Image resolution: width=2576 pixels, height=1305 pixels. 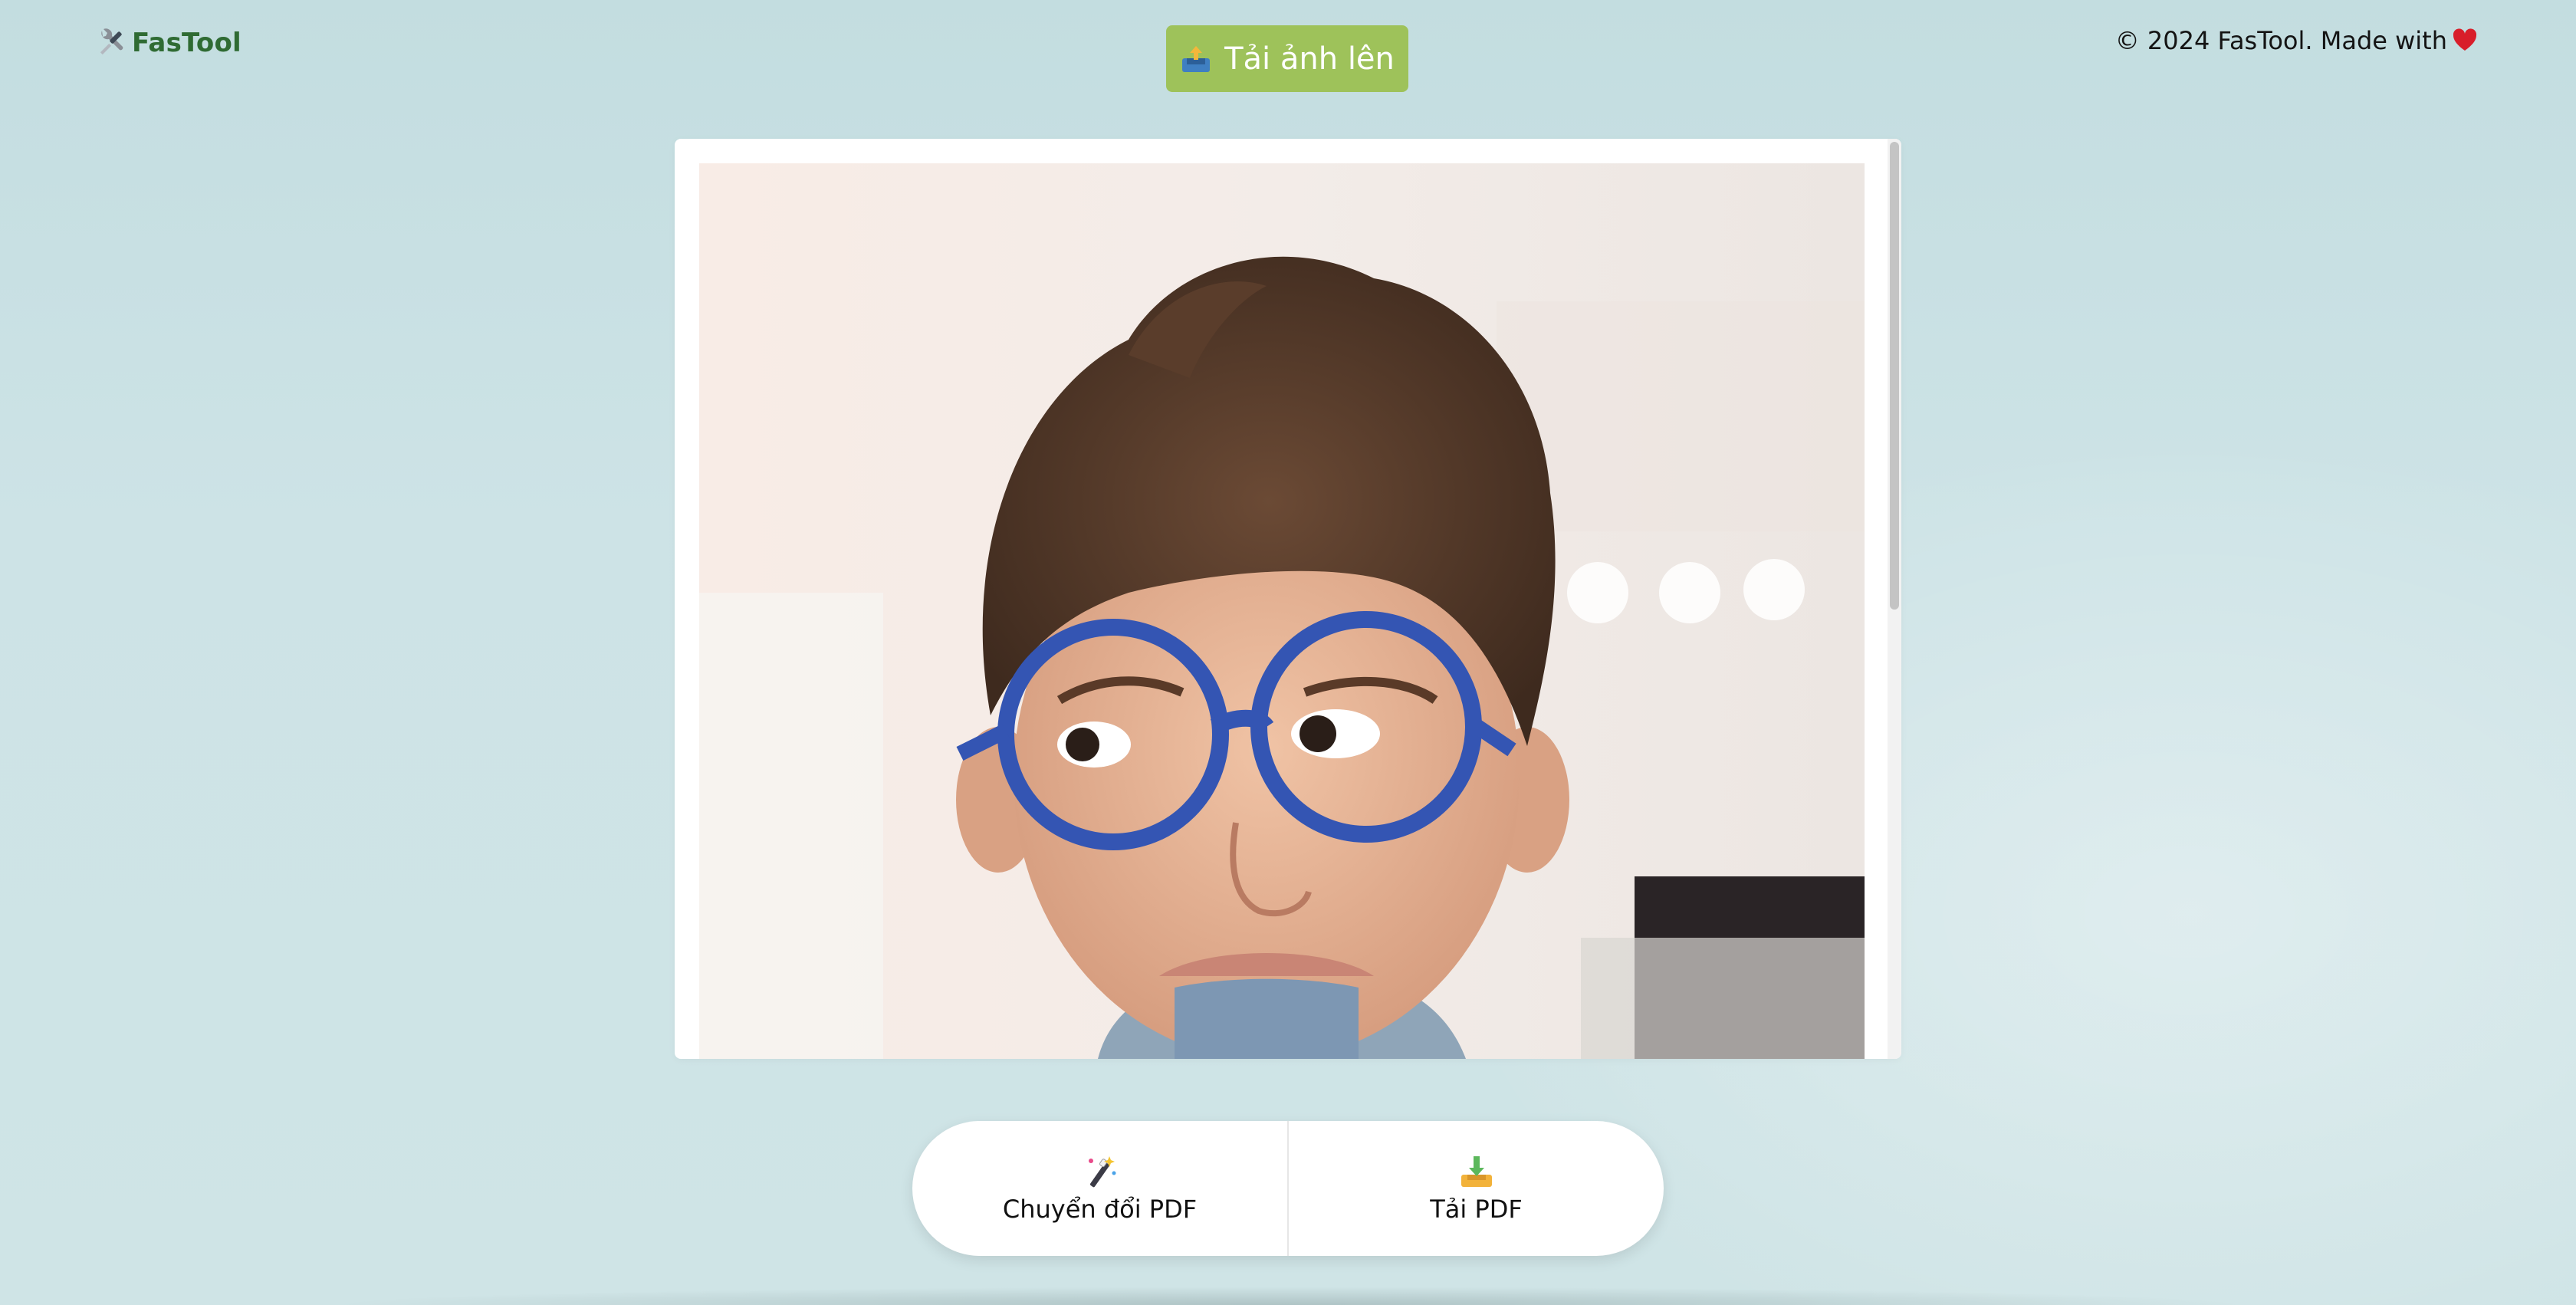 What do you see at coordinates (1476, 1171) in the screenshot?
I see `download-tray-icon` at bounding box center [1476, 1171].